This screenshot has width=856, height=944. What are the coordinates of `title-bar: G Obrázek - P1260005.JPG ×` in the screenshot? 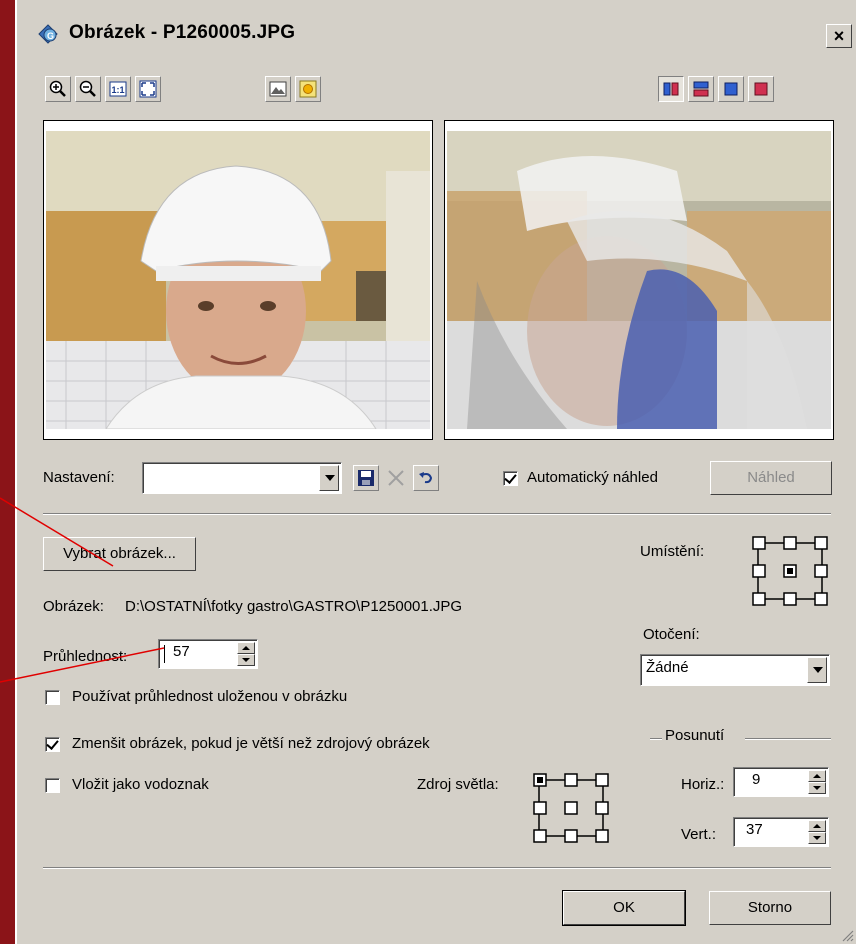 It's located at (436, 30).